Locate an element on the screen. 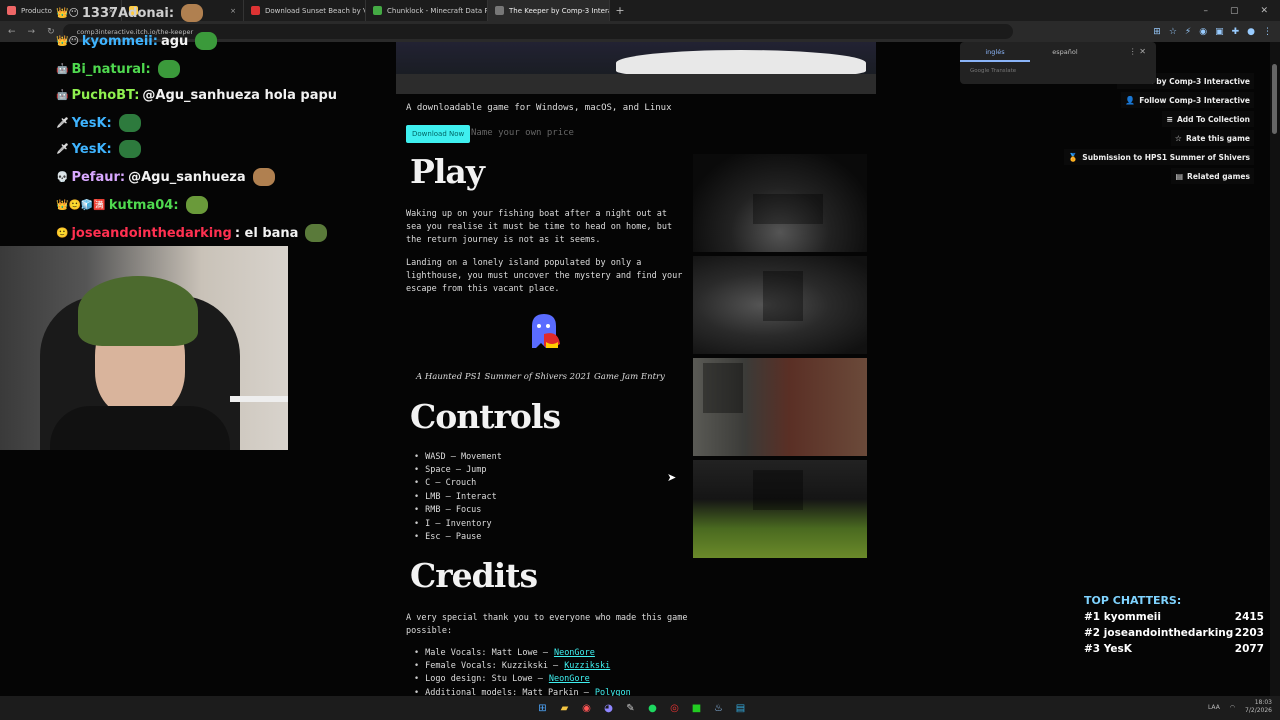  close-icon: ⋮ ✕ is located at coordinates (1137, 51).